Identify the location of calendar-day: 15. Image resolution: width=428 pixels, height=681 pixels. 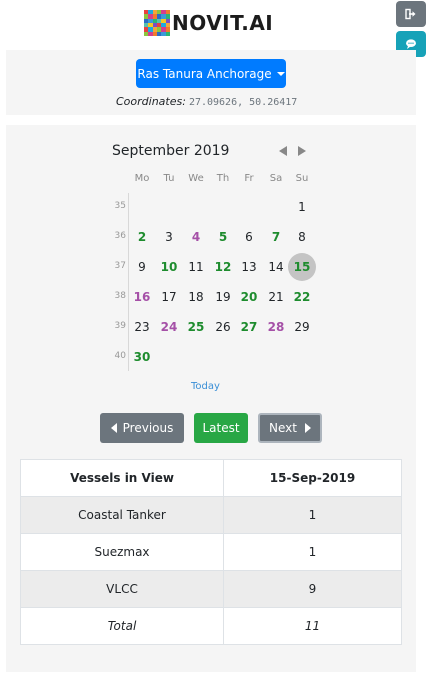
(302, 267).